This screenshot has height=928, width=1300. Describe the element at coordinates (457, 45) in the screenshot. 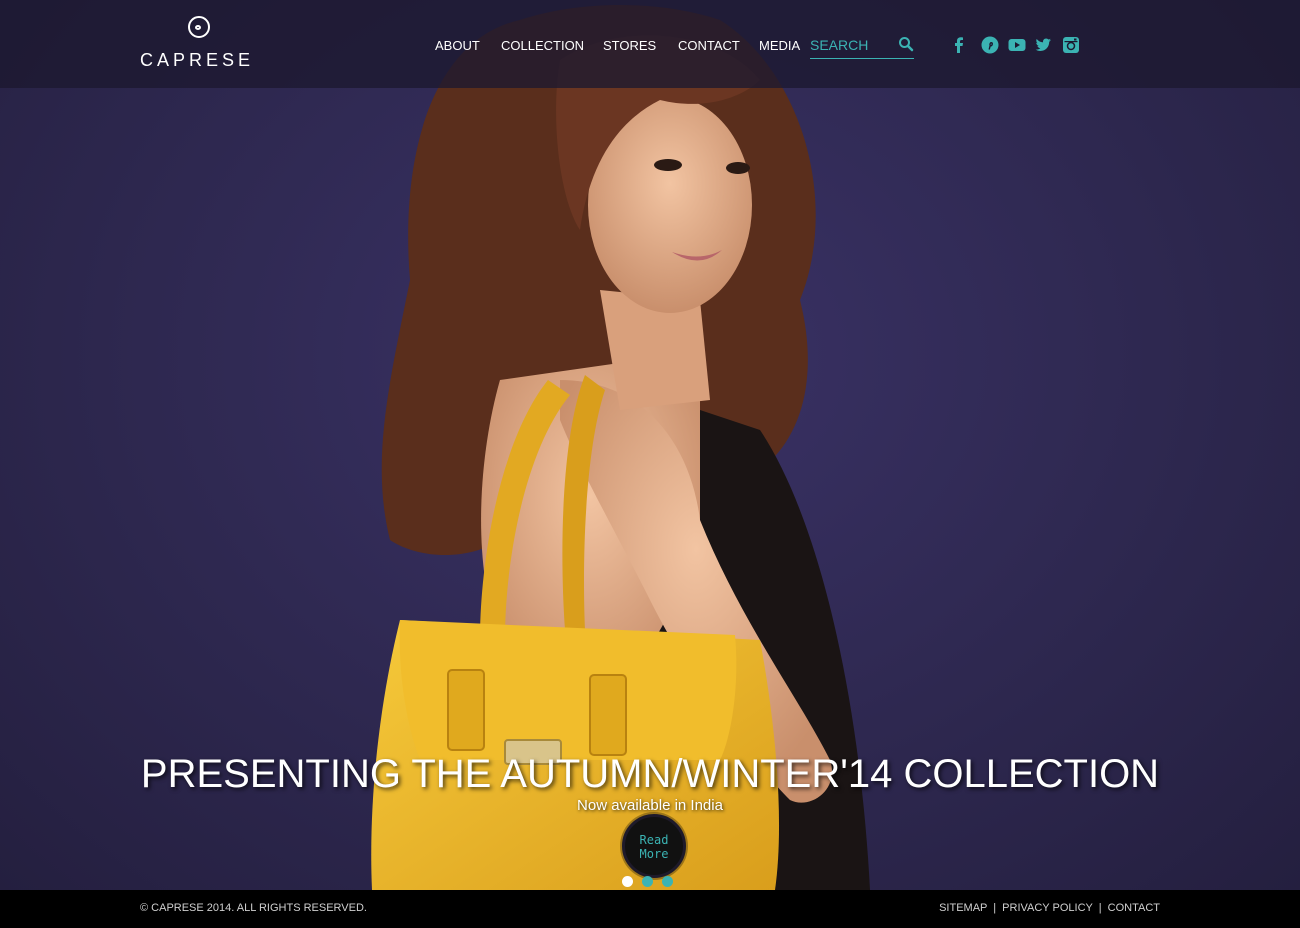

I see `nav-about: ABOUT` at that location.